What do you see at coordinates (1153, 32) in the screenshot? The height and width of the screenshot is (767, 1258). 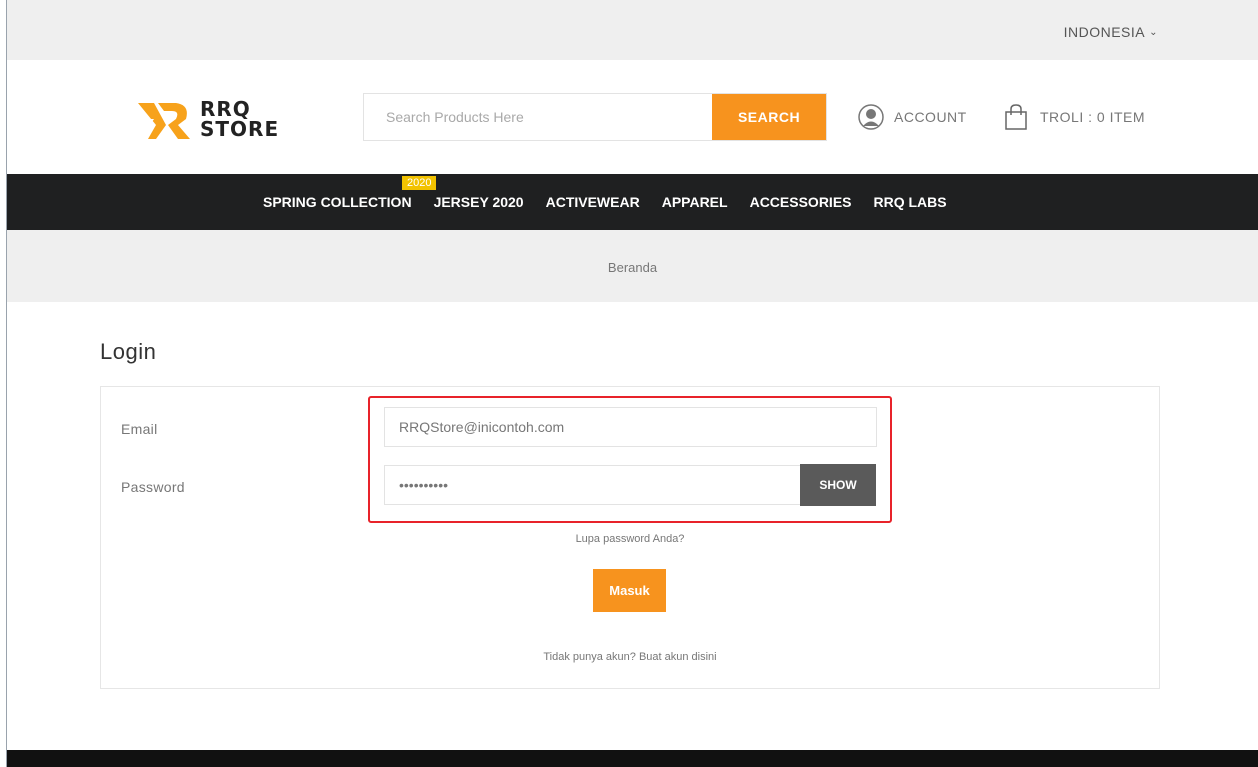 I see `chevron-down-icon: ⌄` at bounding box center [1153, 32].